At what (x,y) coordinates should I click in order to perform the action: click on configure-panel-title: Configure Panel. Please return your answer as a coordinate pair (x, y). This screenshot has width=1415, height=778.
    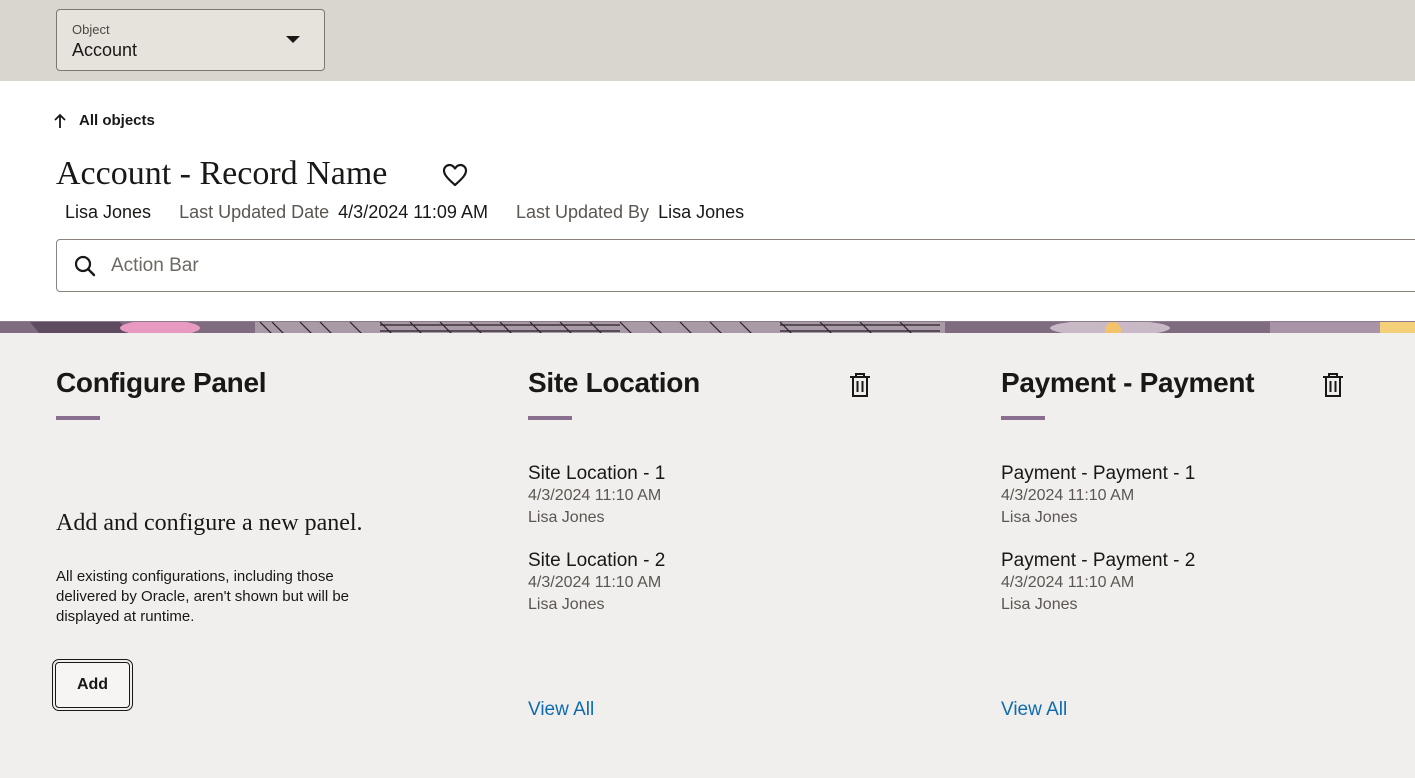
    Looking at the image, I should click on (161, 382).